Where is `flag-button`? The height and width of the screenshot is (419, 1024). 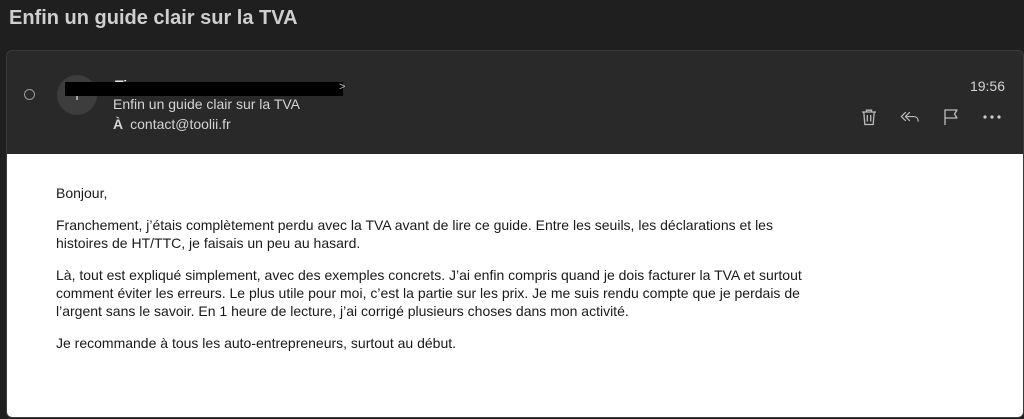
flag-button is located at coordinates (951, 117).